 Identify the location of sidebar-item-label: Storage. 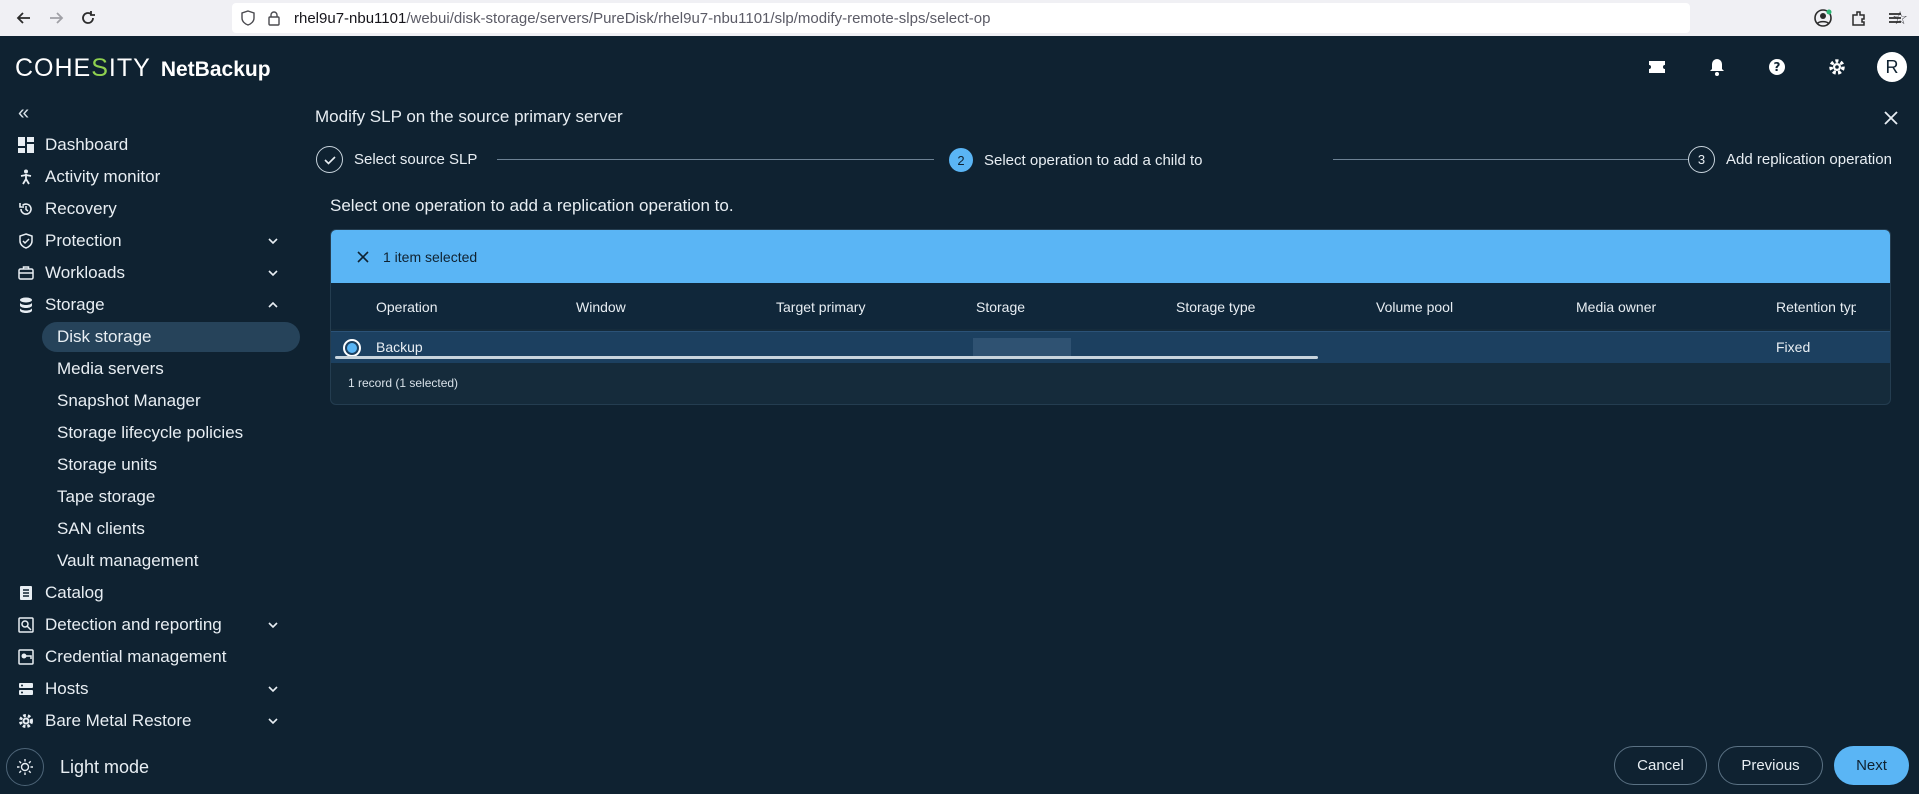
(75, 304).